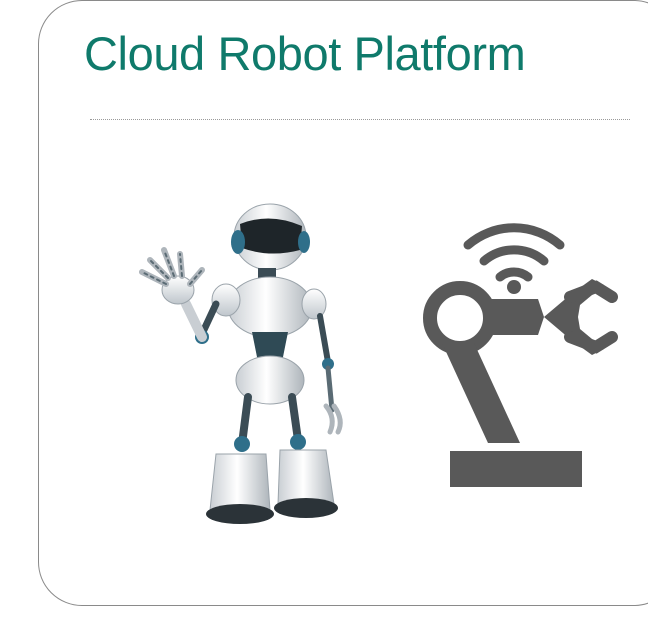 The height and width of the screenshot is (617, 648). Describe the element at coordinates (520, 355) in the screenshot. I see `robot-arm-icon` at that location.